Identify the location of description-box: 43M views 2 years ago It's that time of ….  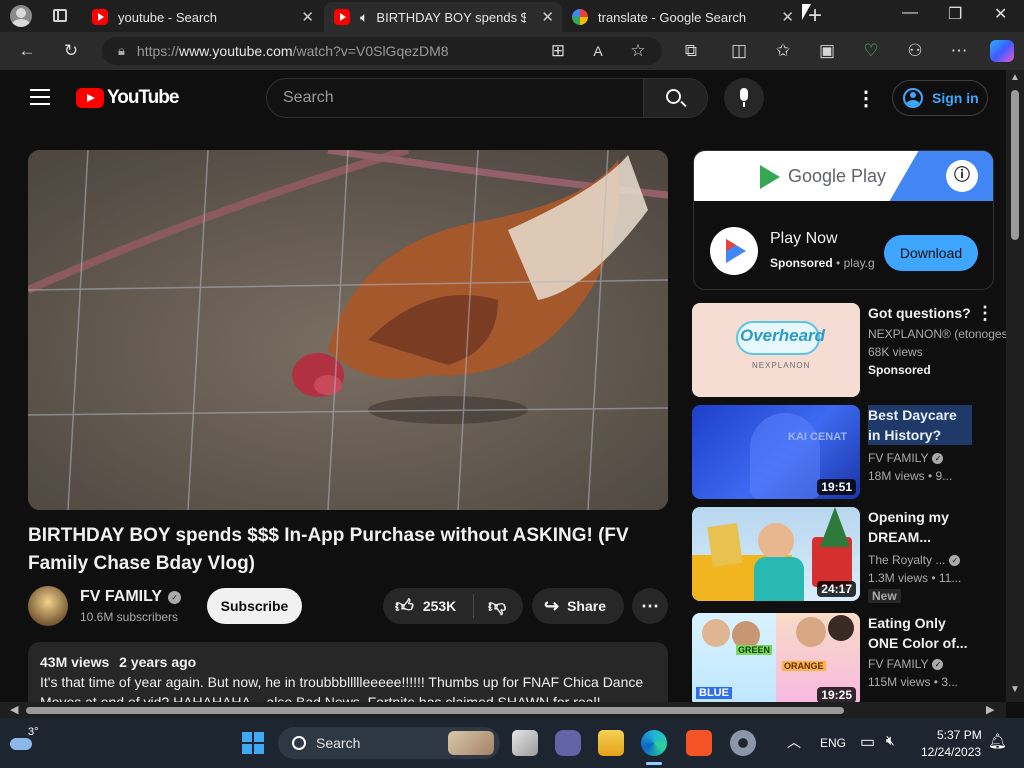
(348, 672).